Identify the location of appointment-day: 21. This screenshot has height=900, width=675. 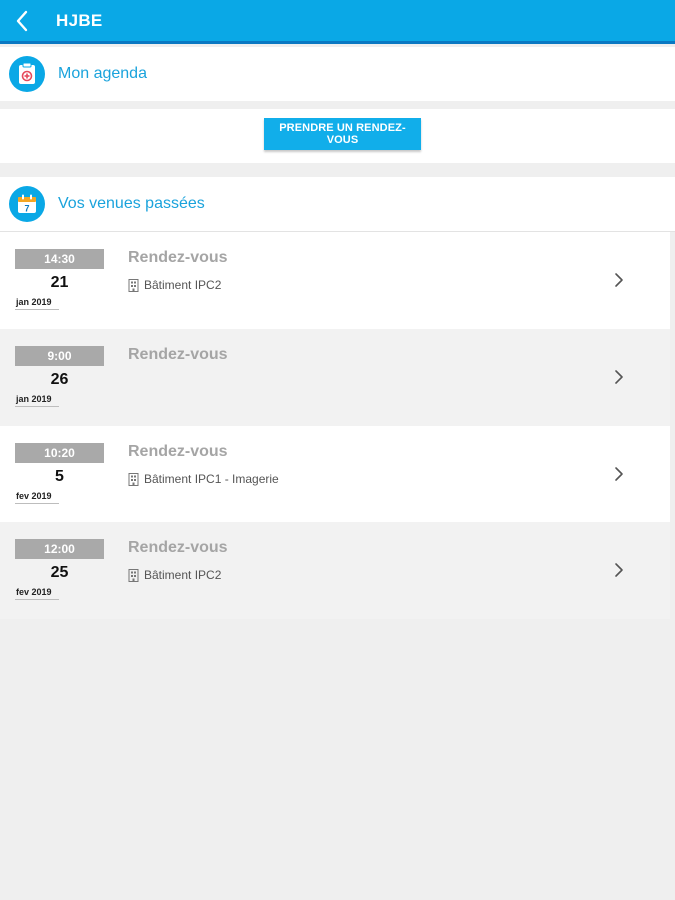
(59, 282).